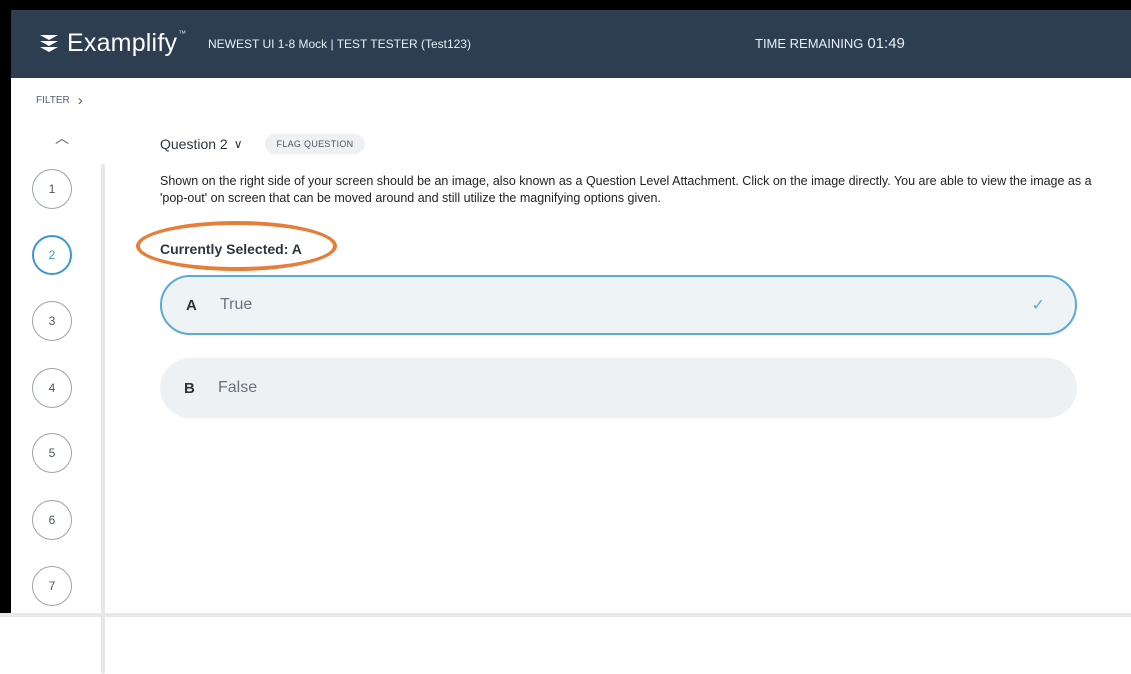  What do you see at coordinates (886, 43) in the screenshot?
I see `timer-value: 01:49` at bounding box center [886, 43].